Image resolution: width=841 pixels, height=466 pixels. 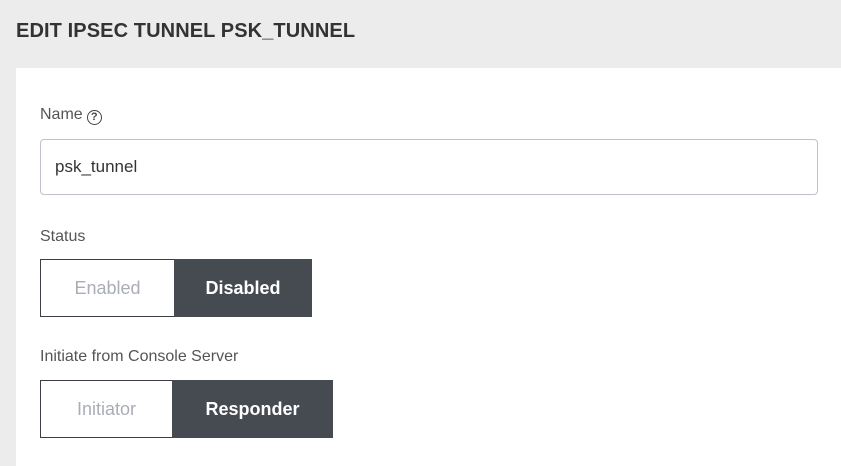 I want to click on question-circle-icon: ?, so click(x=94, y=117).